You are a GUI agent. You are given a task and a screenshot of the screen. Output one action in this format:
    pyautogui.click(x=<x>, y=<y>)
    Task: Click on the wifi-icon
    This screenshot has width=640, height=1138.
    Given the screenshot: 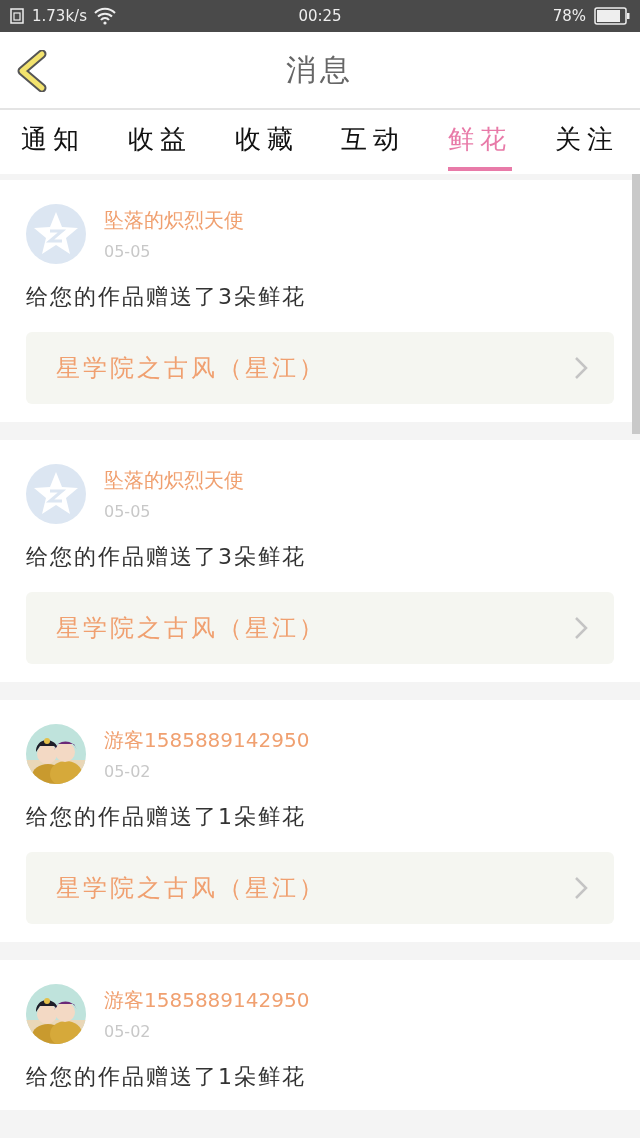 What is the action you would take?
    pyautogui.click(x=104, y=16)
    